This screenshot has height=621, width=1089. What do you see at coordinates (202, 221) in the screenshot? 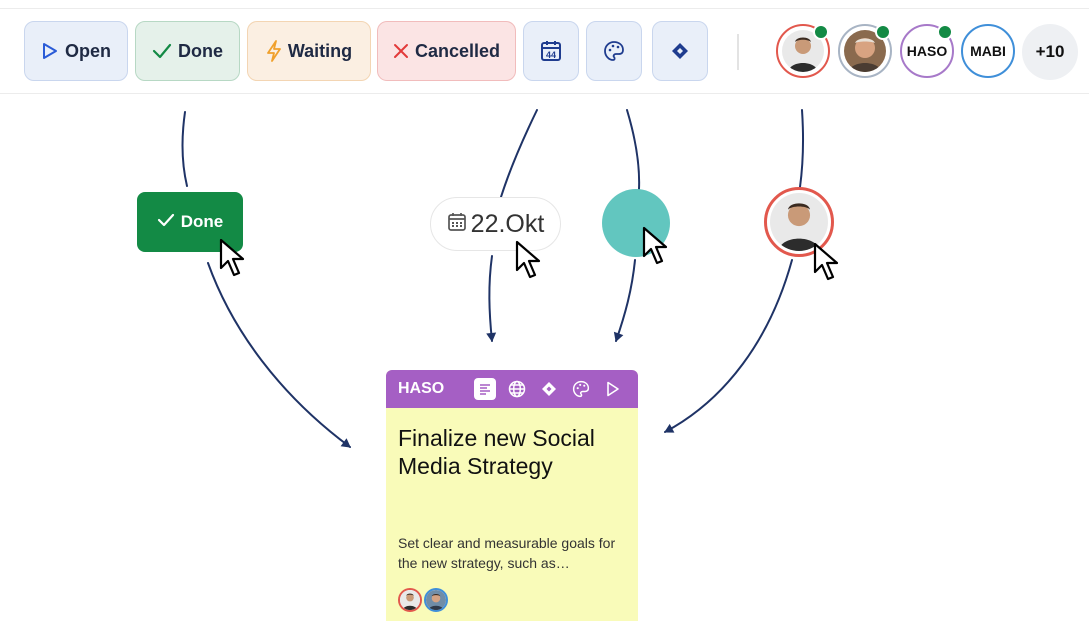
I see `done-chip-label: Done` at bounding box center [202, 221].